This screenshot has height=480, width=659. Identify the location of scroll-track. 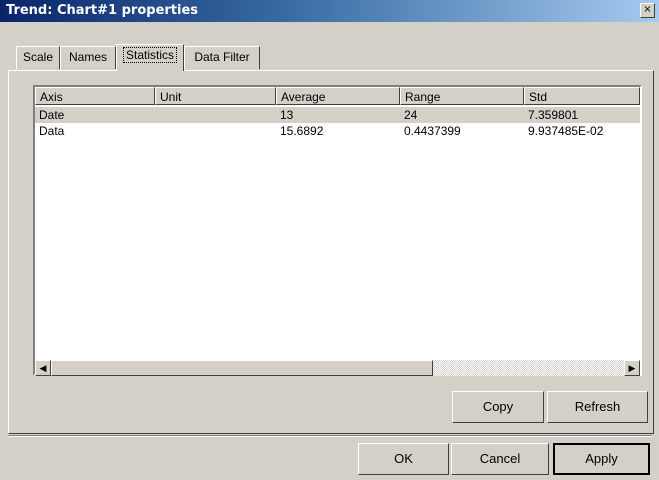
(529, 368).